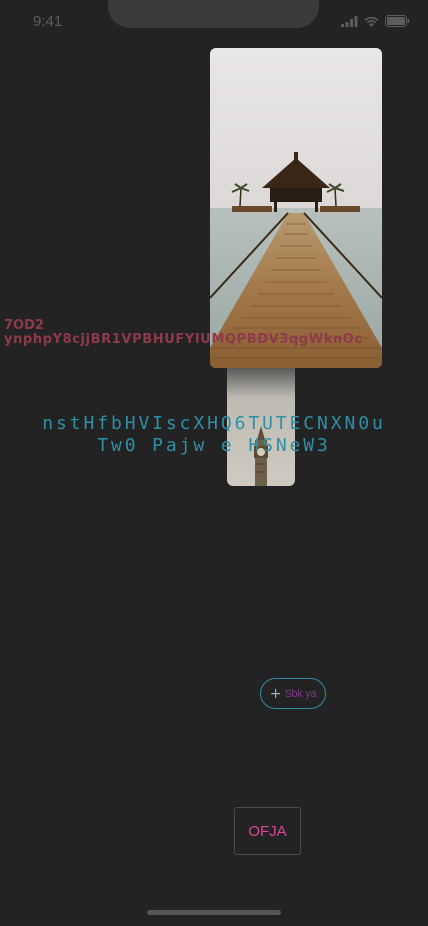  I want to click on home-indicator, so click(214, 912).